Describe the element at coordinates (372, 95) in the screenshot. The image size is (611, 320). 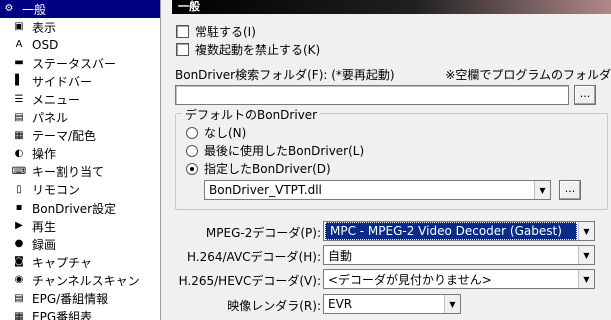
I see `search-folder-input` at that location.